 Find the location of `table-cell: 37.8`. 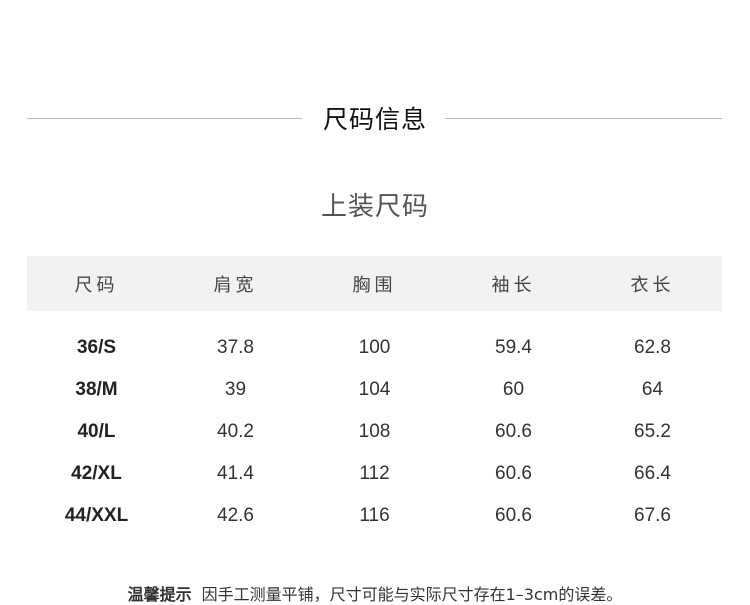

table-cell: 37.8 is located at coordinates (235, 347).